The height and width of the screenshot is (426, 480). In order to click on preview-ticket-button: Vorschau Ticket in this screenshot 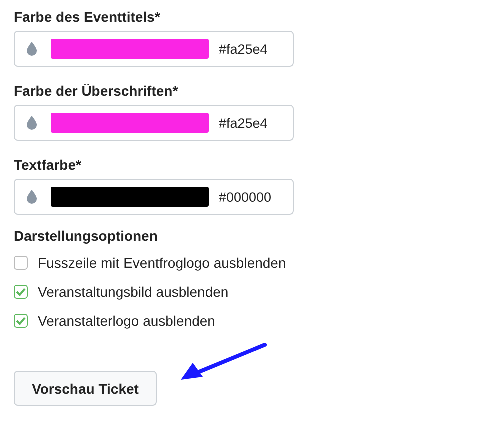, I will do `click(85, 388)`.